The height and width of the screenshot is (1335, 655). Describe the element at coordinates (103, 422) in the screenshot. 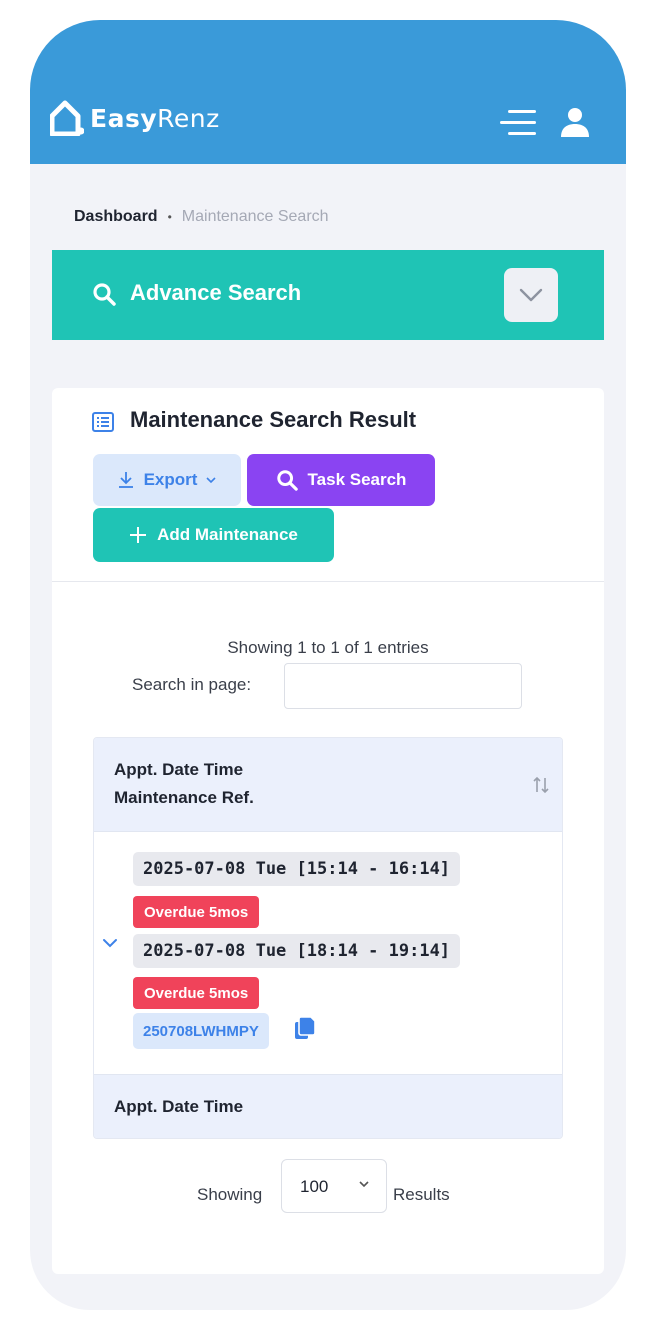

I see `list-icon` at that location.